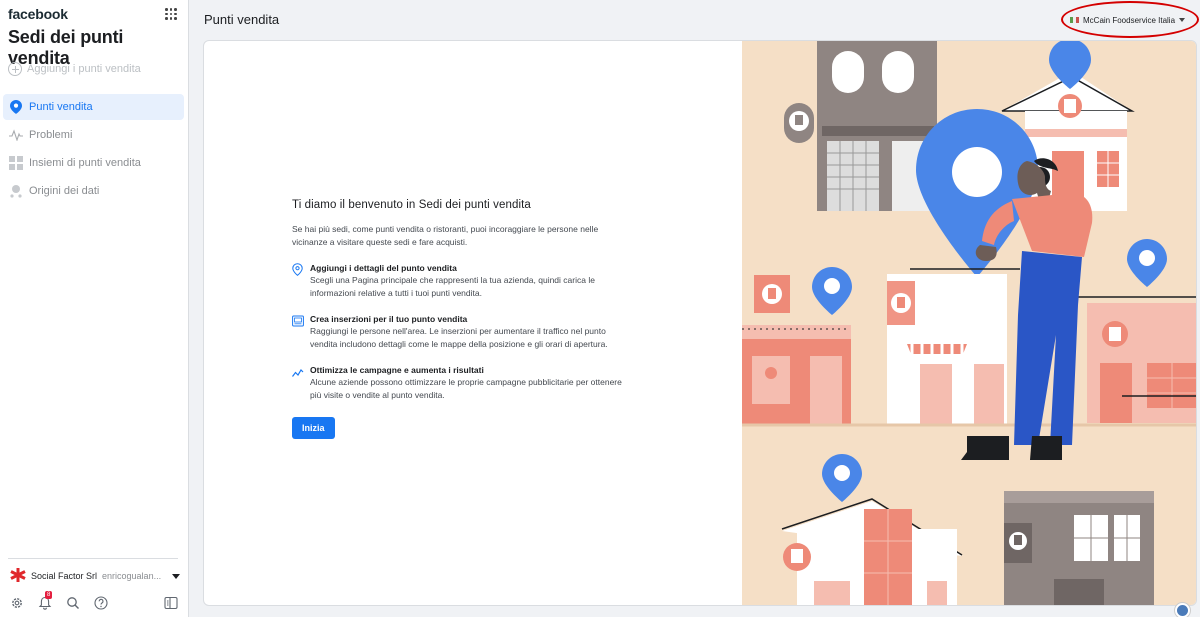  Describe the element at coordinates (84, 69) in the screenshot. I see `add-locations-label: Aggiungi i punti vendita` at that location.